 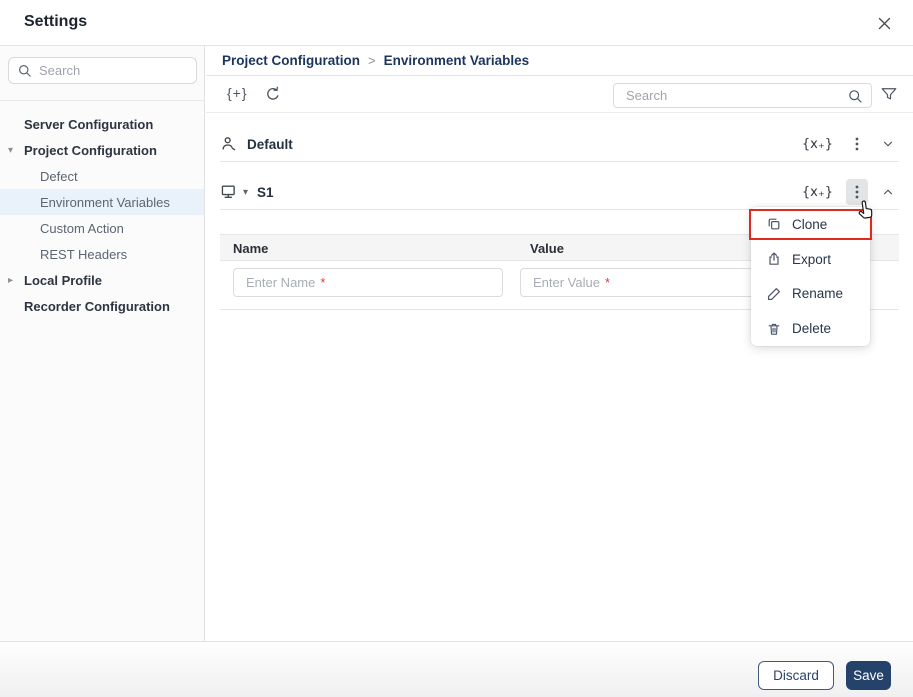 What do you see at coordinates (237, 93) in the screenshot?
I see `add-variable-icon: {+}` at bounding box center [237, 93].